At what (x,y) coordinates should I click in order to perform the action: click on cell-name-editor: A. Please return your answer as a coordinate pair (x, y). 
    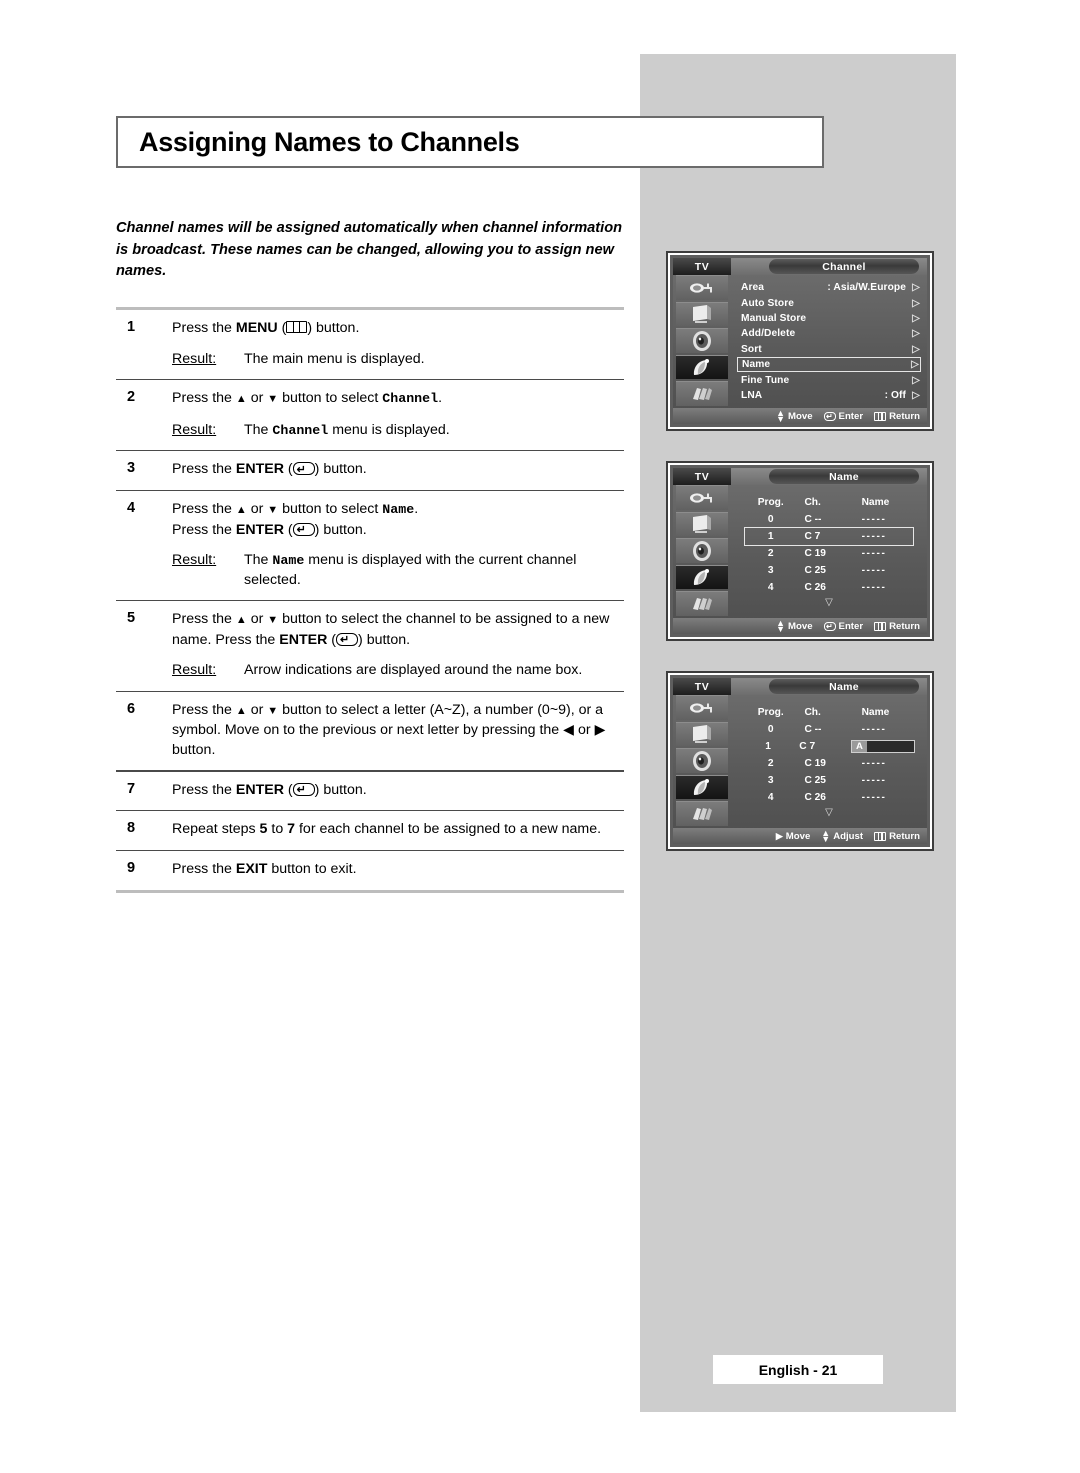
    Looking at the image, I should click on (881, 746).